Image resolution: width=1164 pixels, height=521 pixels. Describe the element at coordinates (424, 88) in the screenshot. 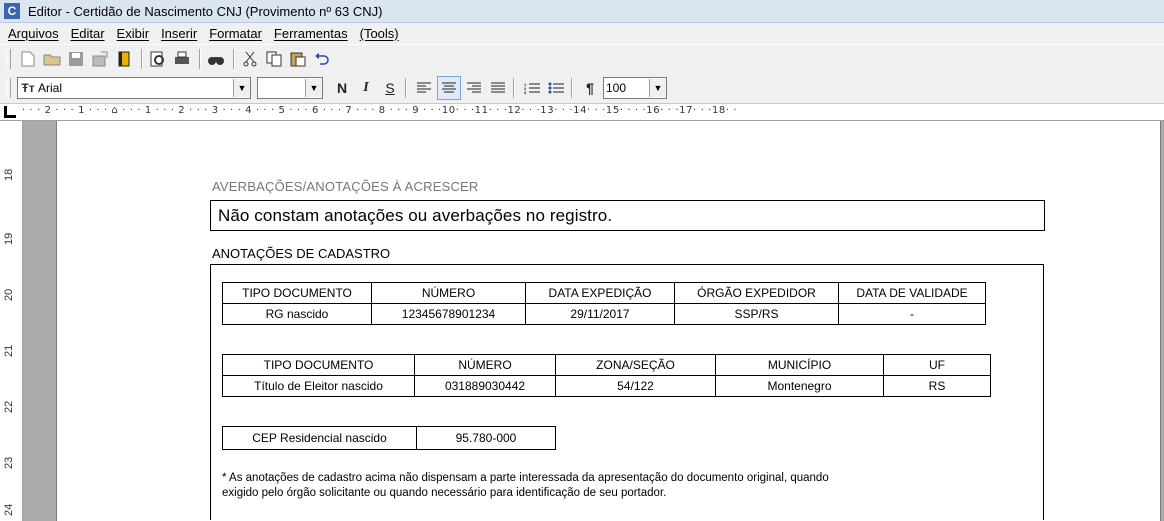

I see `align-left-icon` at that location.